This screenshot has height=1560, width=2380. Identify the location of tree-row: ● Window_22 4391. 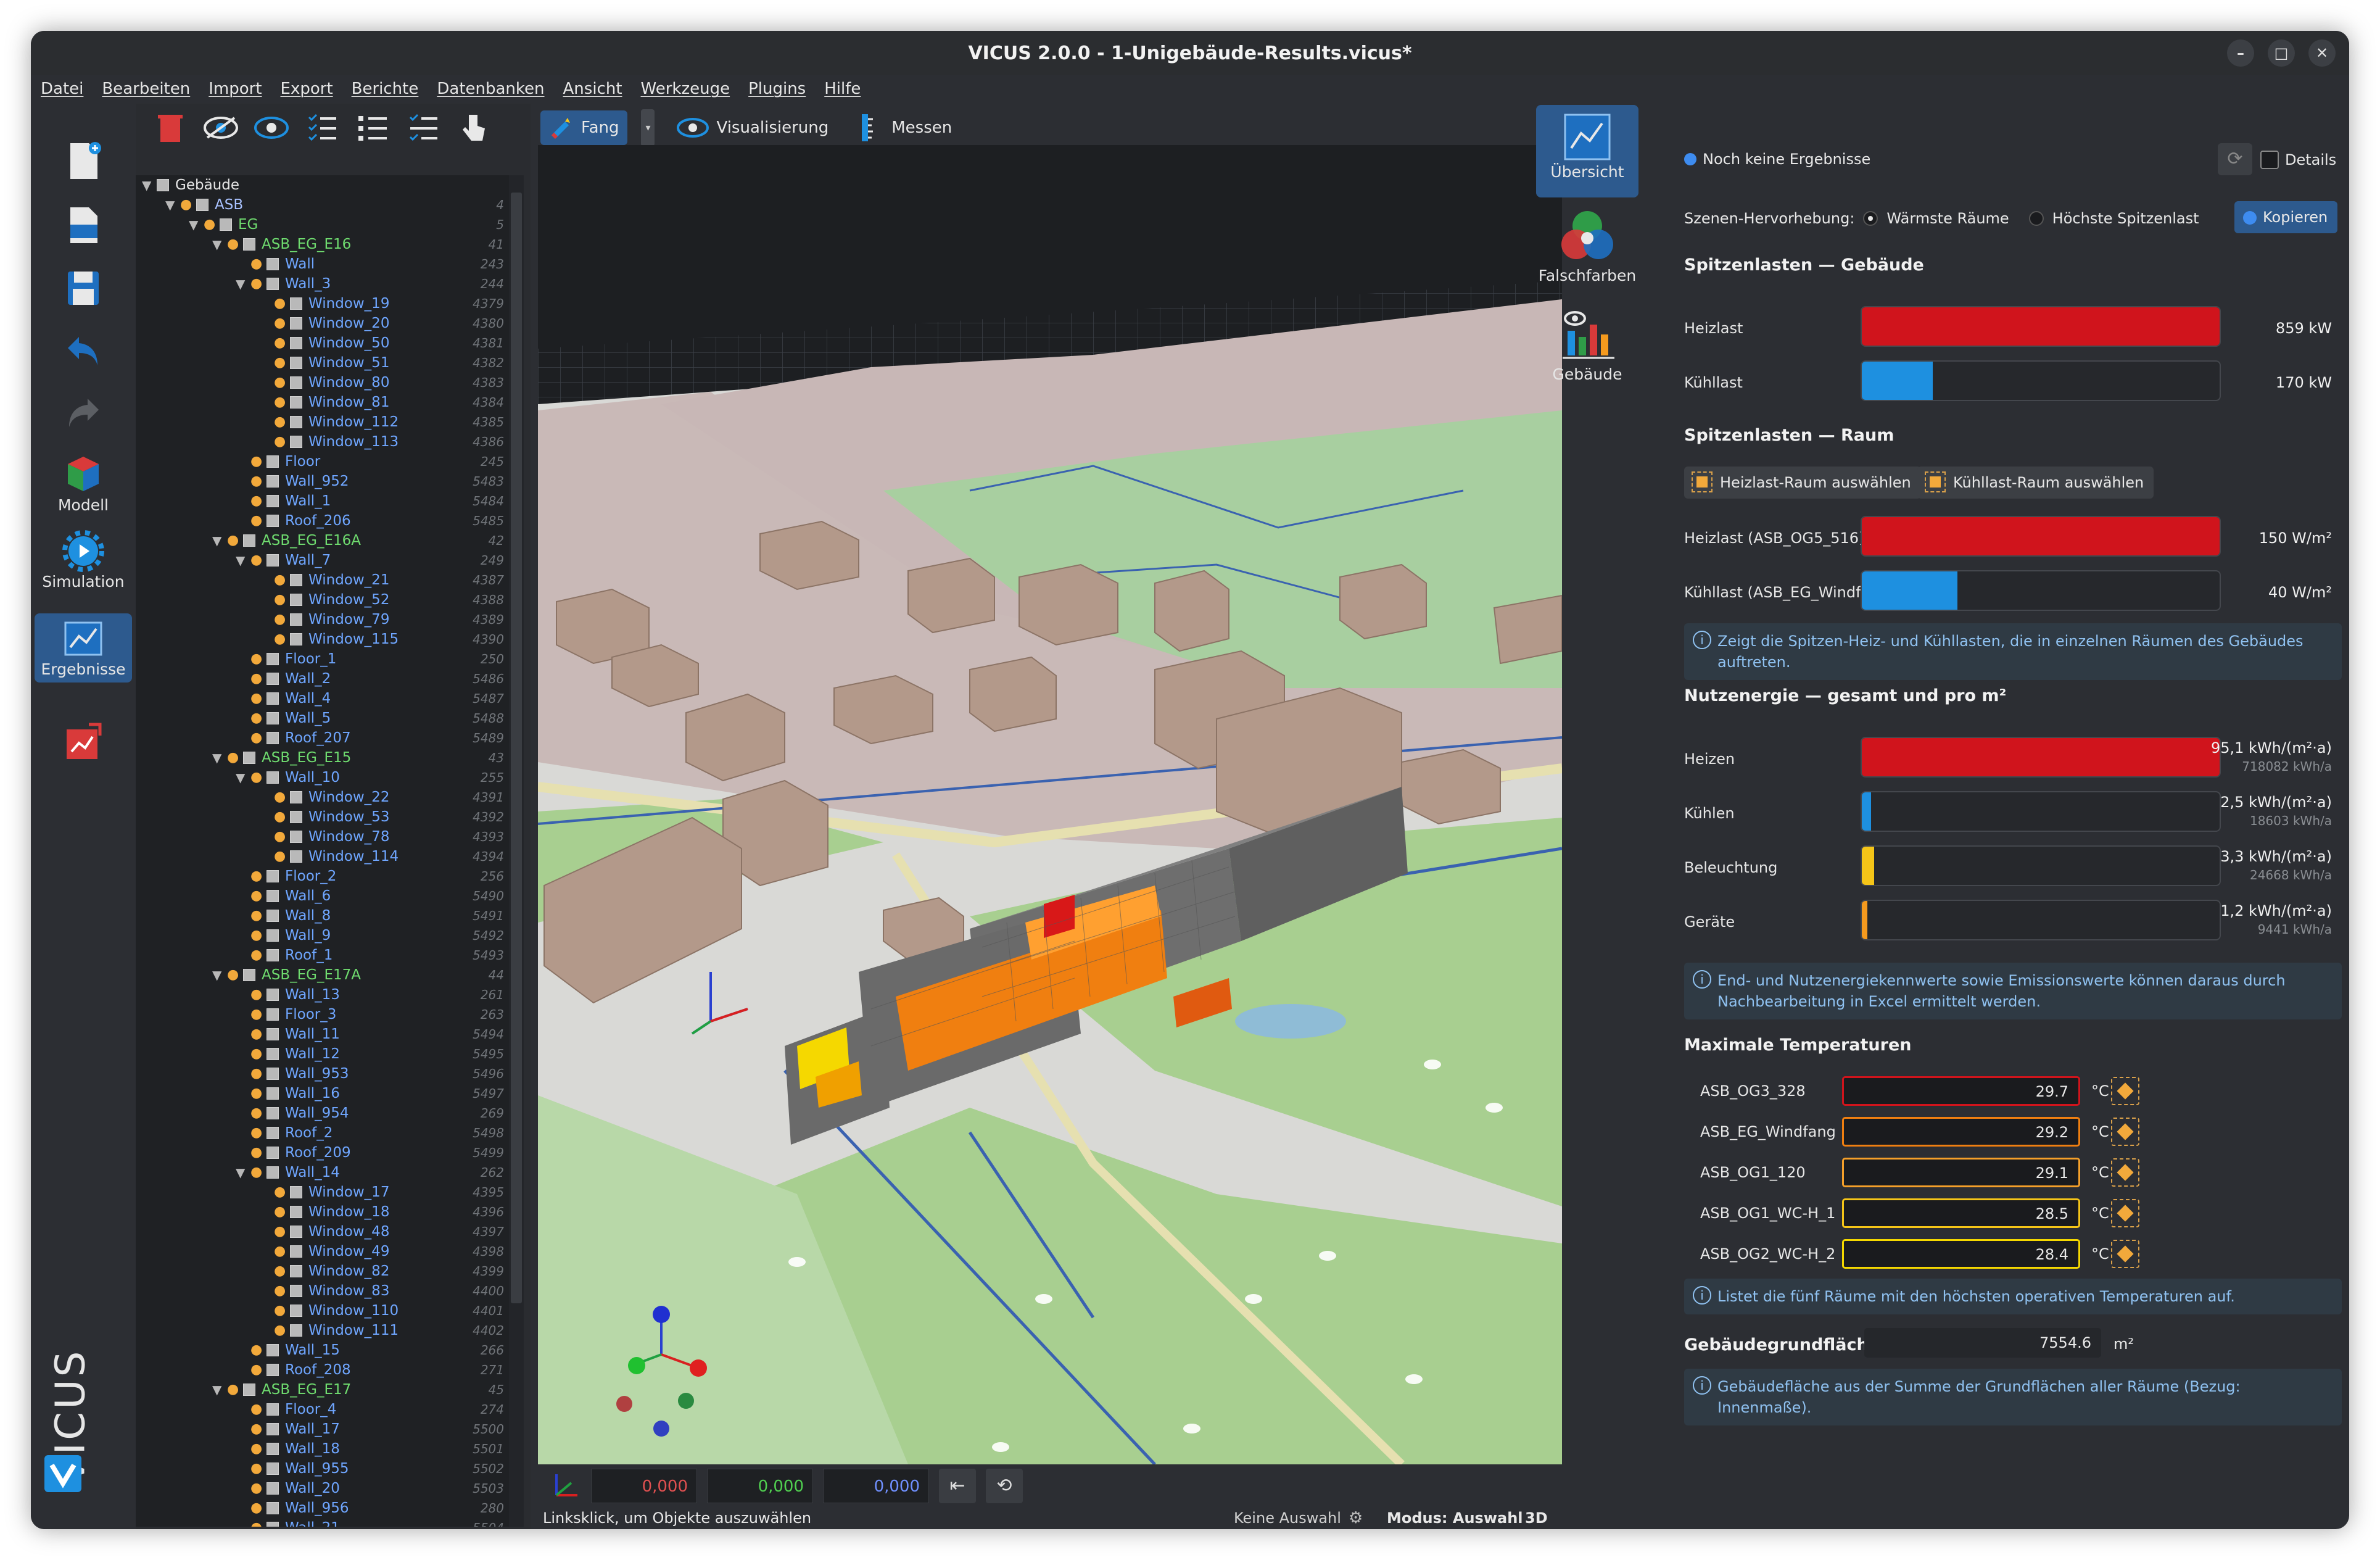
(322, 797).